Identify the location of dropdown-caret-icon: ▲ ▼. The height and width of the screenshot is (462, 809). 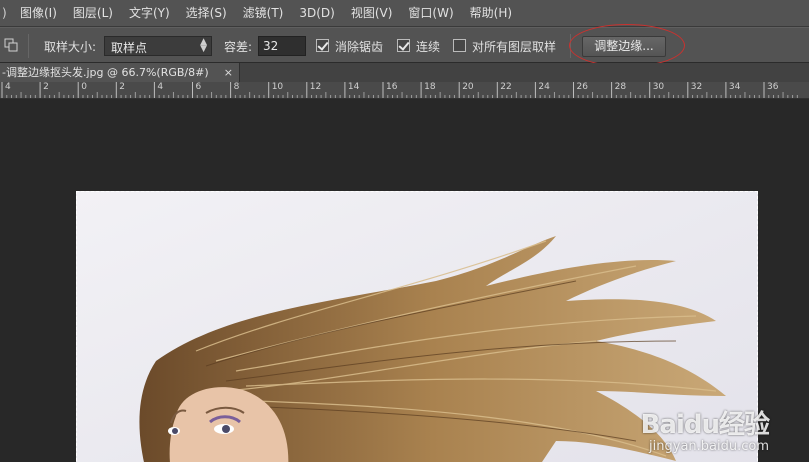
(203, 45).